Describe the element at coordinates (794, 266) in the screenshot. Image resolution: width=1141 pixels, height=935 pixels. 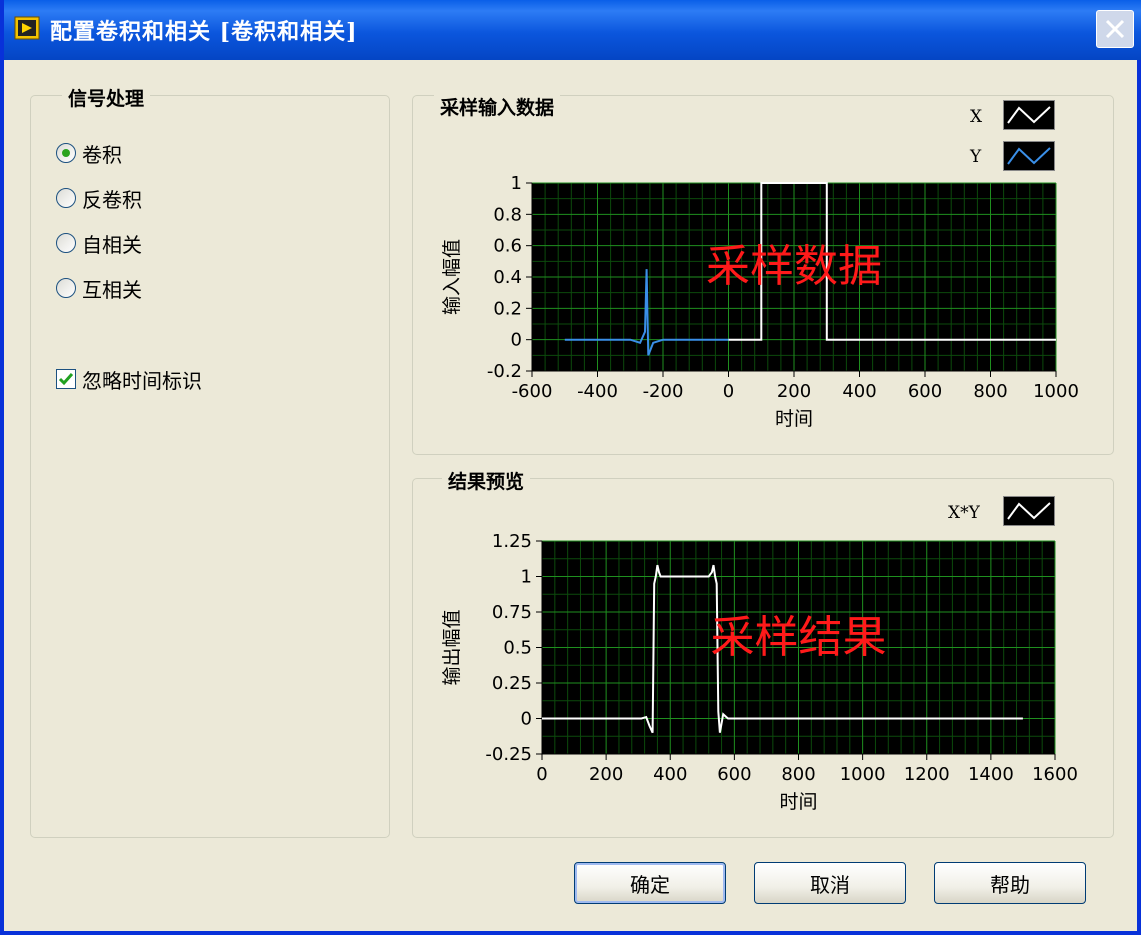
I see `input-watermark-label: 采样数据` at that location.